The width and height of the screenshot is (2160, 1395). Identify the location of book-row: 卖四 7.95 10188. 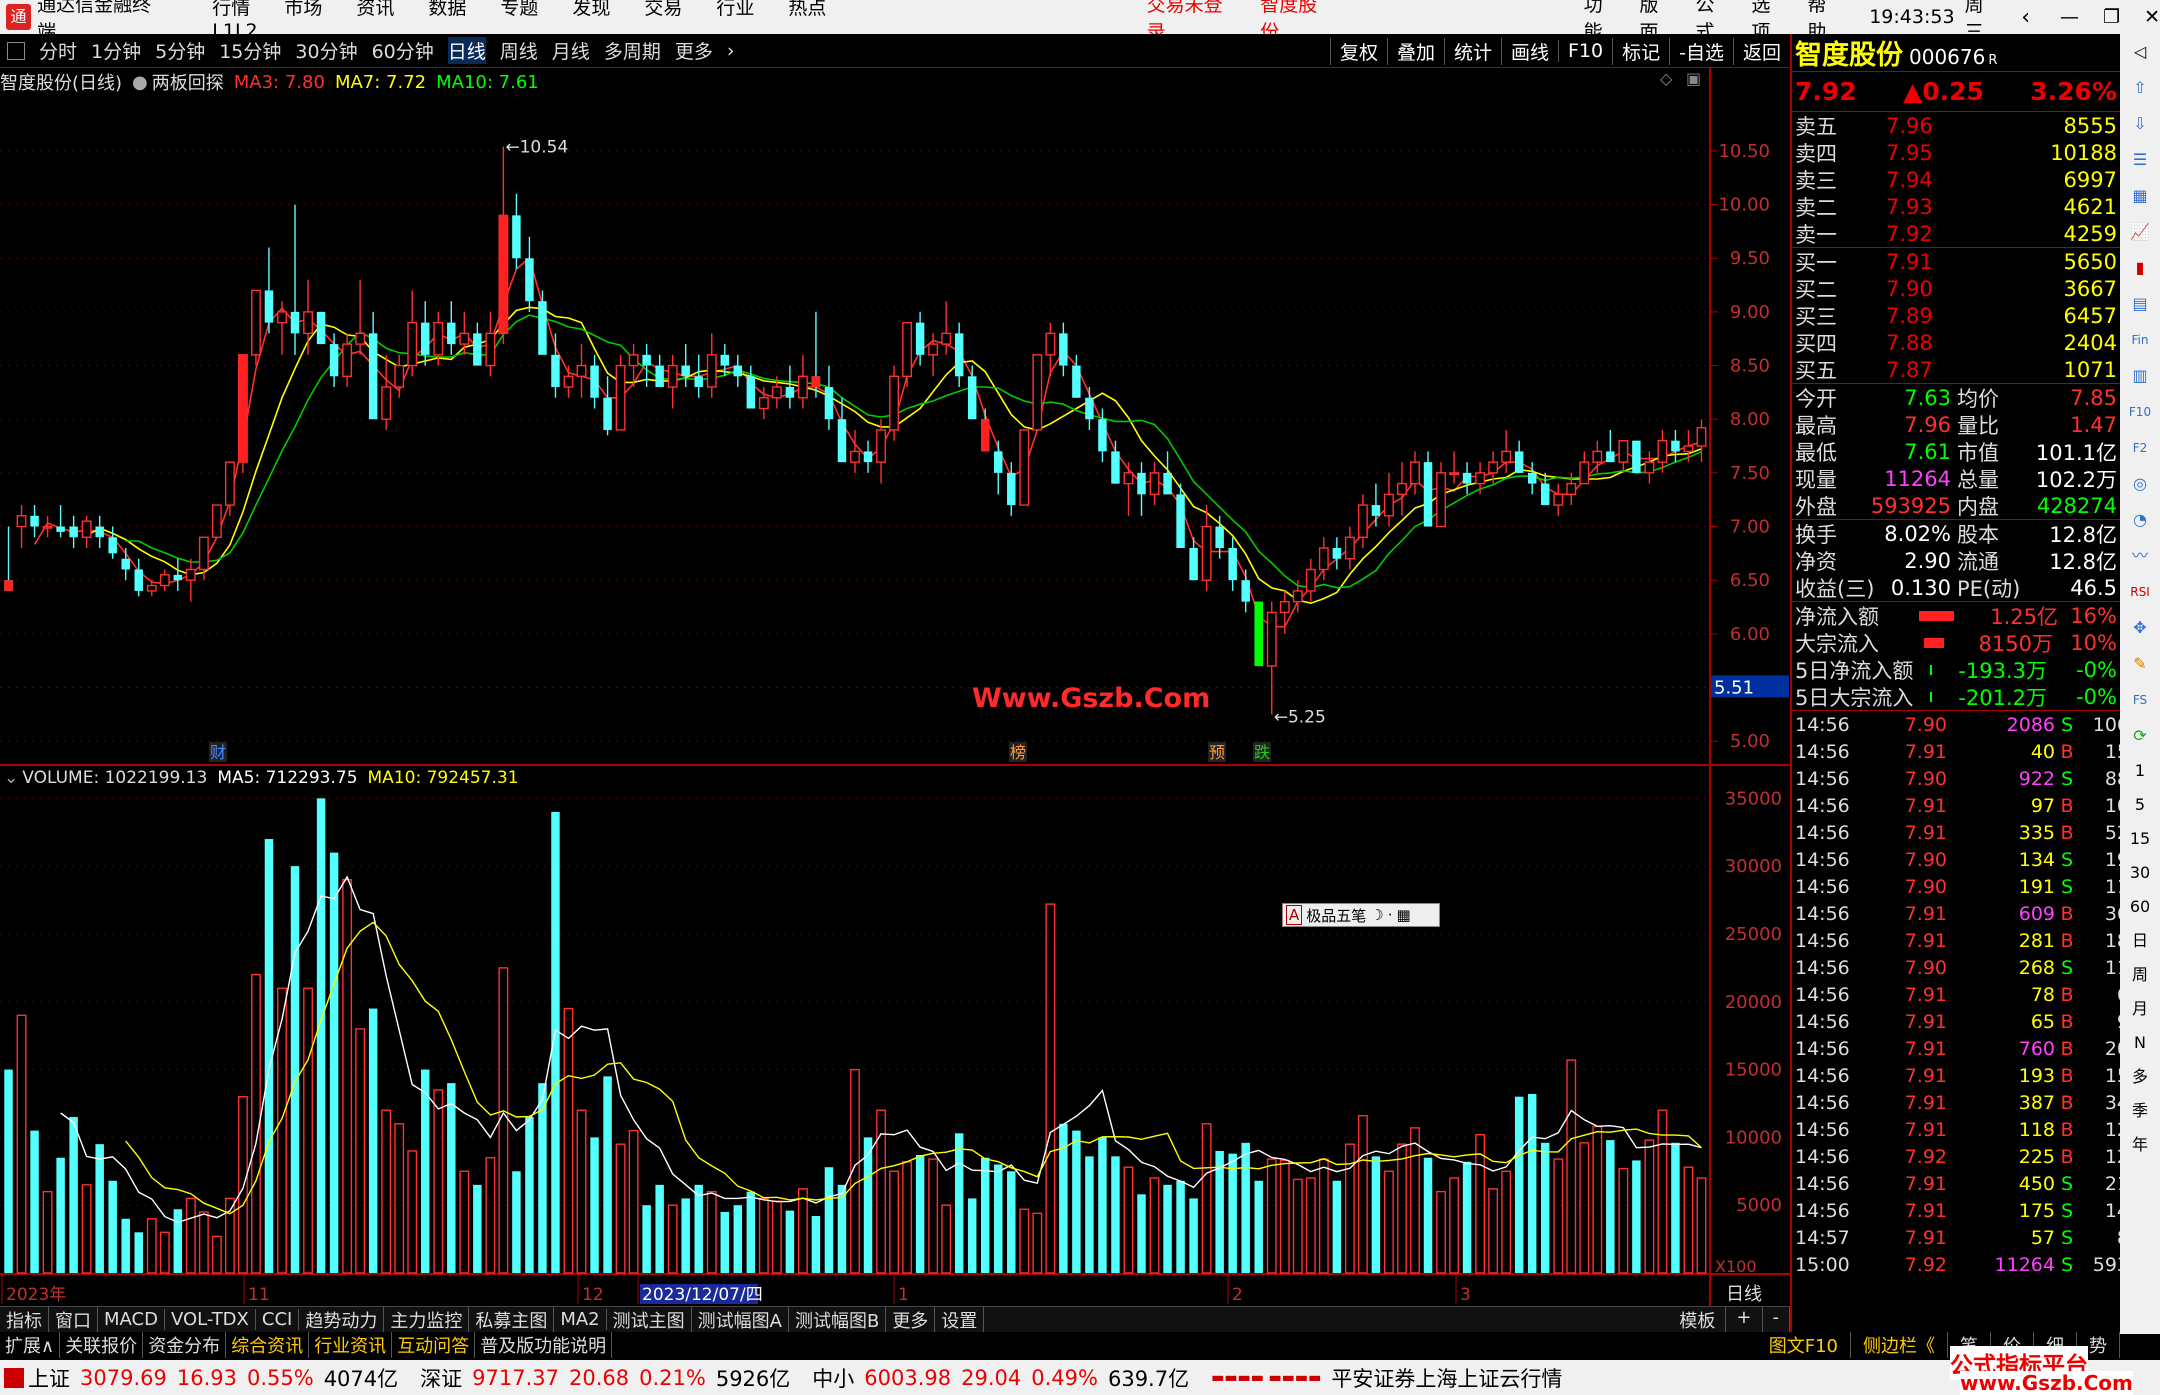
(1956, 152).